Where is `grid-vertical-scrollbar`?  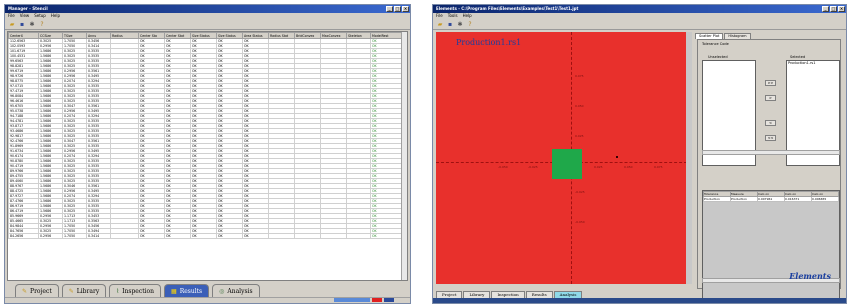
grid-vertical-scrollbar is located at coordinates (404, 156).